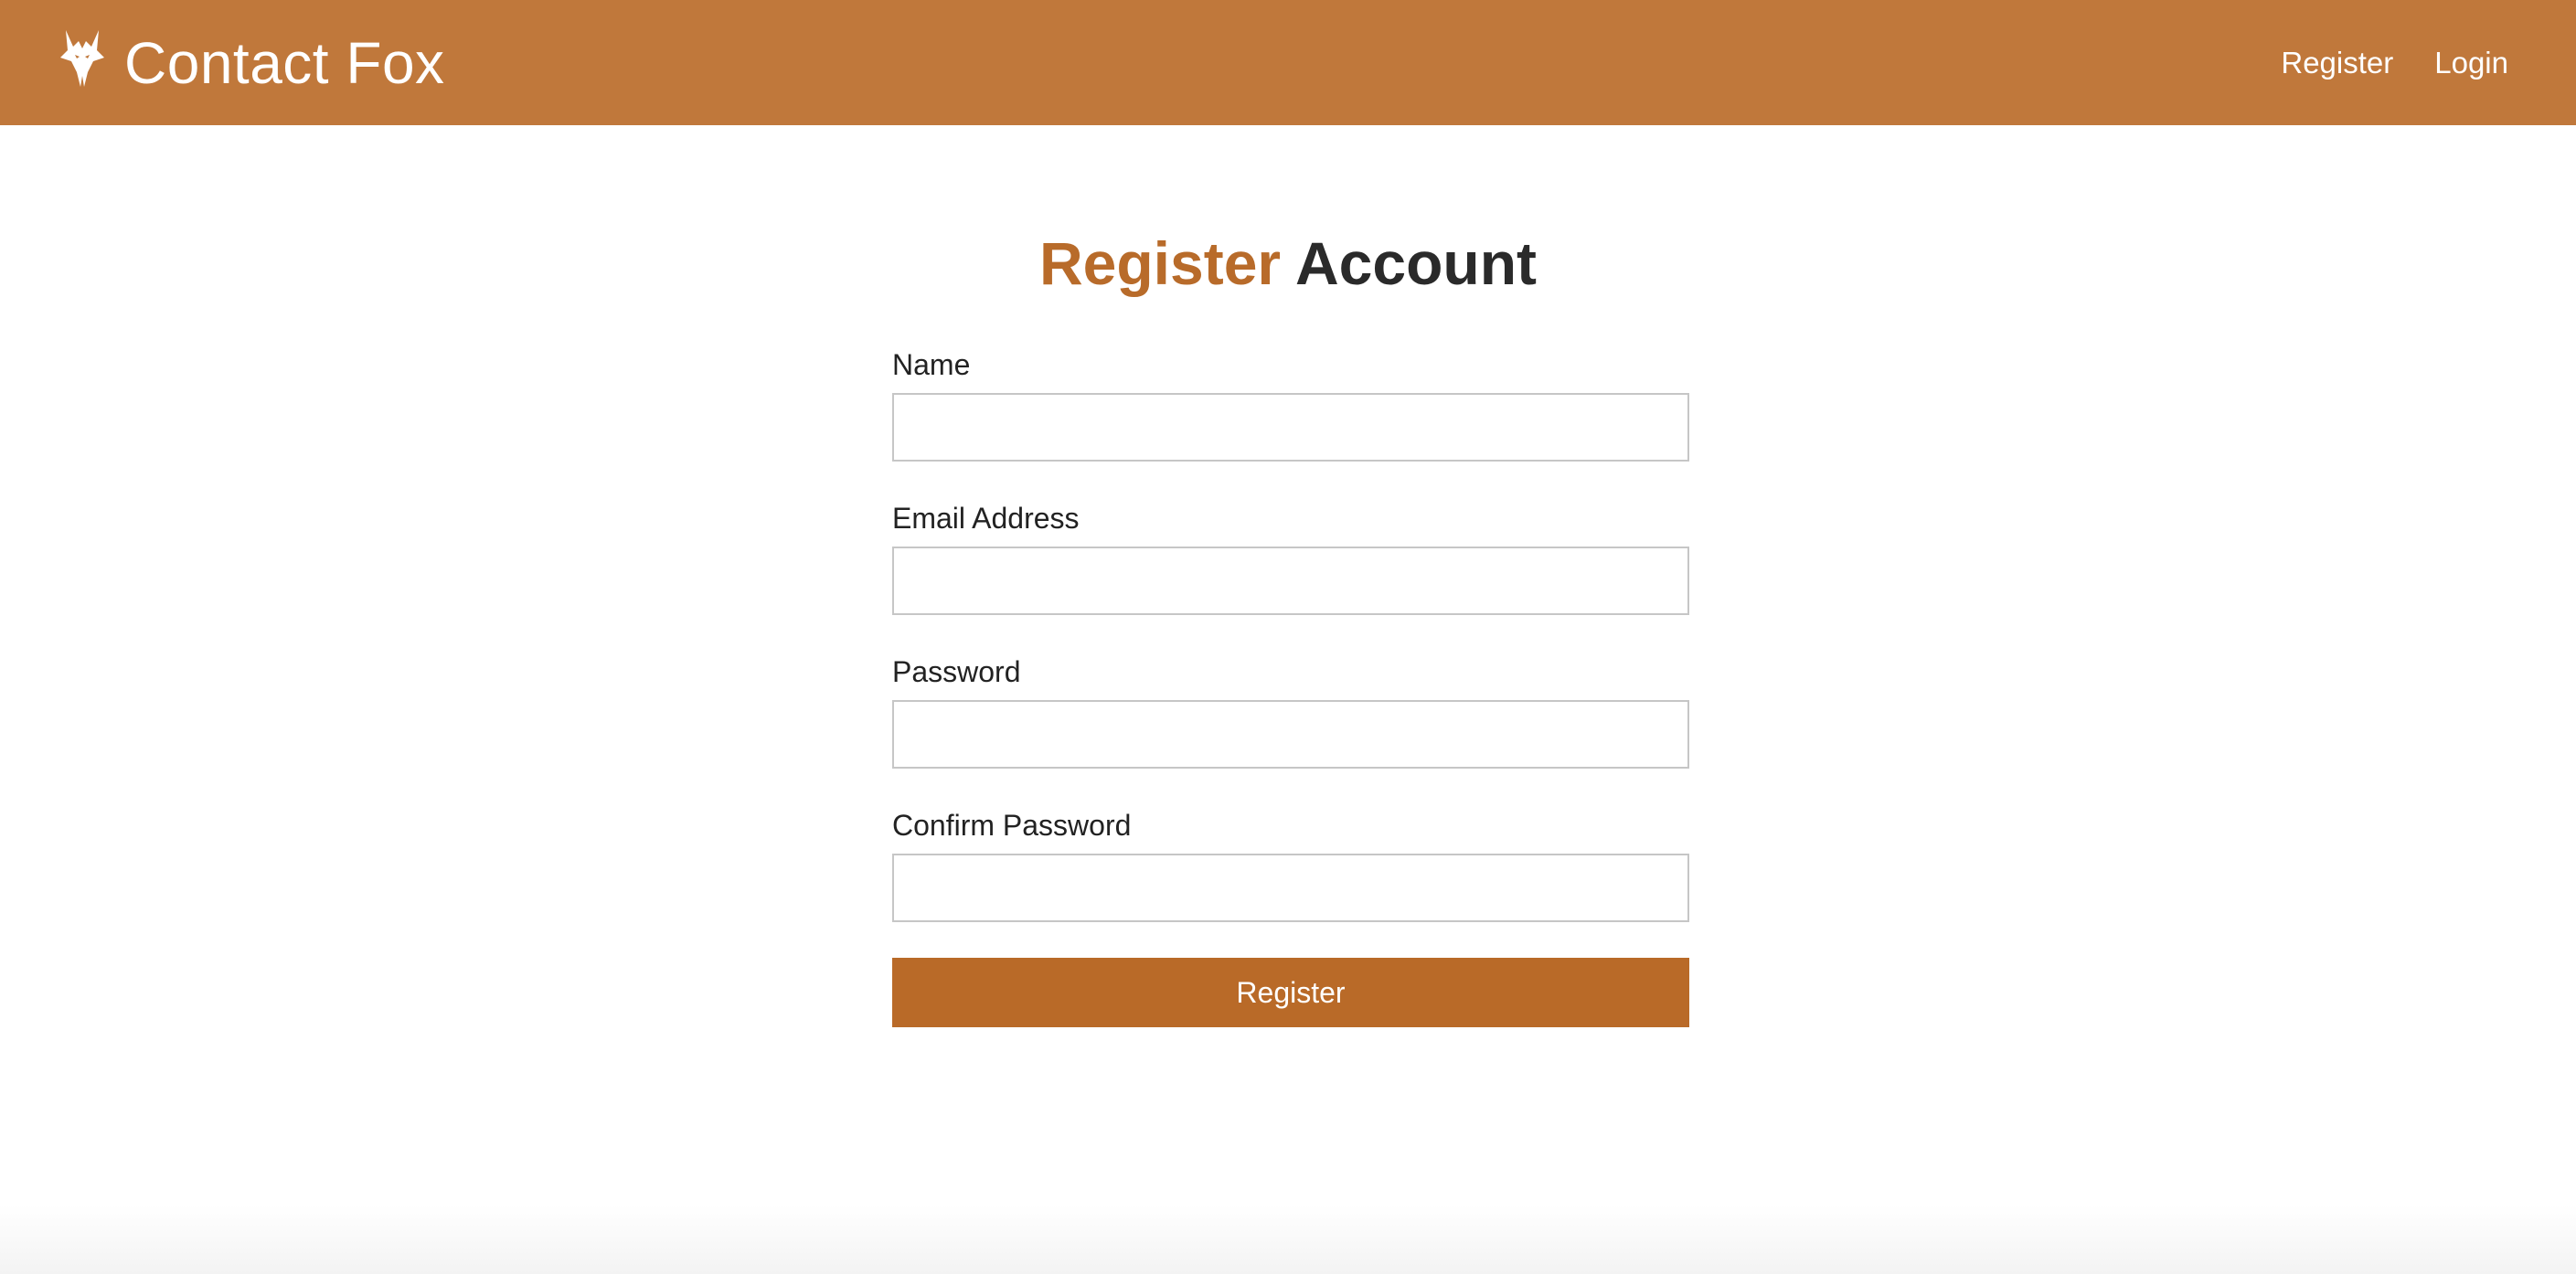 The height and width of the screenshot is (1274, 2576). What do you see at coordinates (1416, 263) in the screenshot?
I see `page-title-rest: Account` at bounding box center [1416, 263].